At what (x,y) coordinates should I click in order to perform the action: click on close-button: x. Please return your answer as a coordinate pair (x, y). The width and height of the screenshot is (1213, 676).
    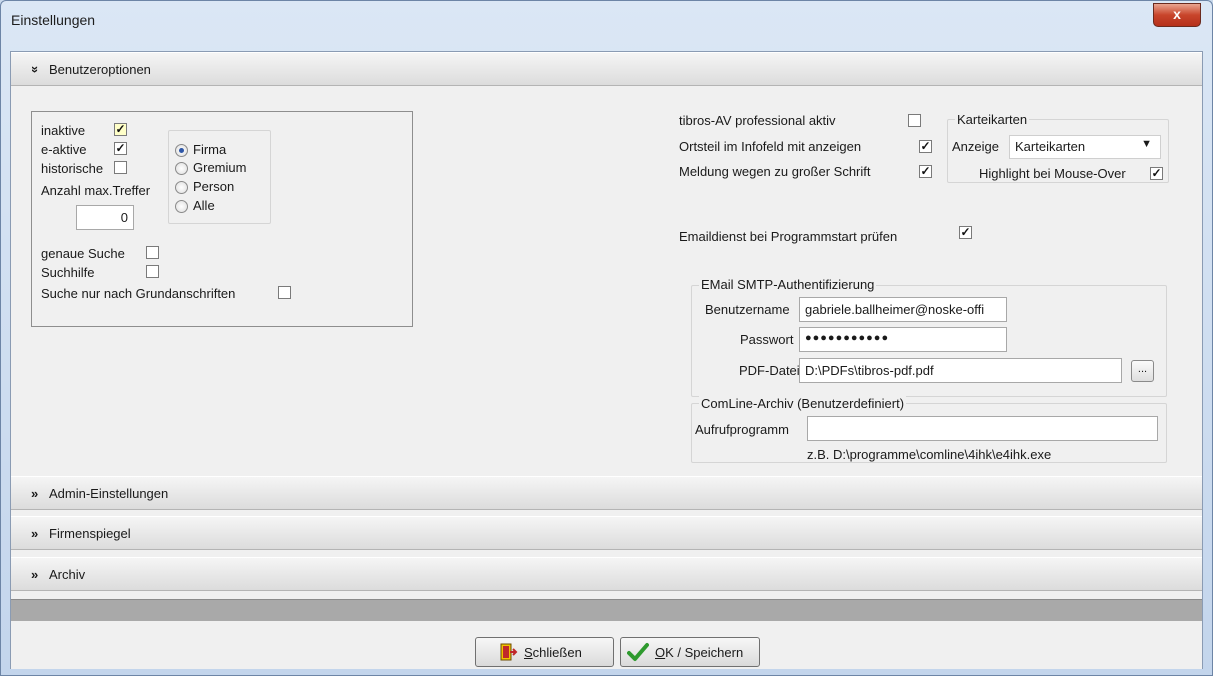
    Looking at the image, I should click on (1177, 15).